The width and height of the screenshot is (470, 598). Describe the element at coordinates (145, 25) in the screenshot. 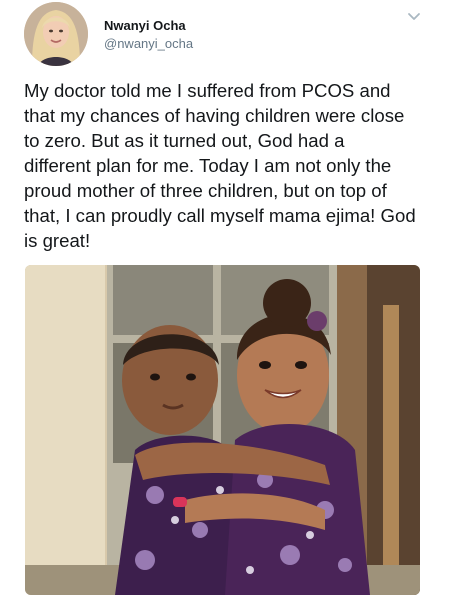

I see `display-name: Nwanyi Ocha` at that location.